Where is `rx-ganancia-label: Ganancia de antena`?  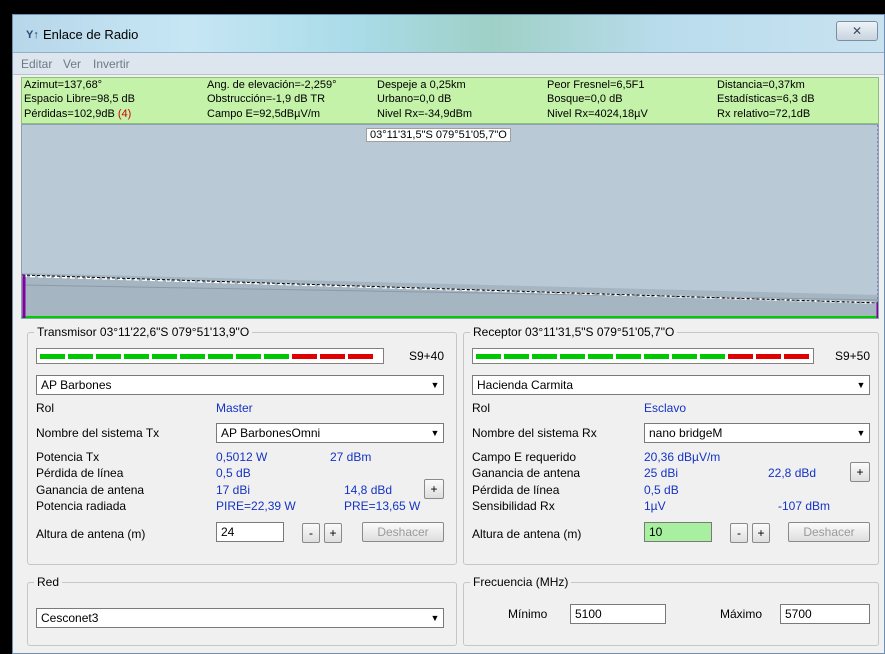 rx-ganancia-label: Ganancia de antena is located at coordinates (526, 473).